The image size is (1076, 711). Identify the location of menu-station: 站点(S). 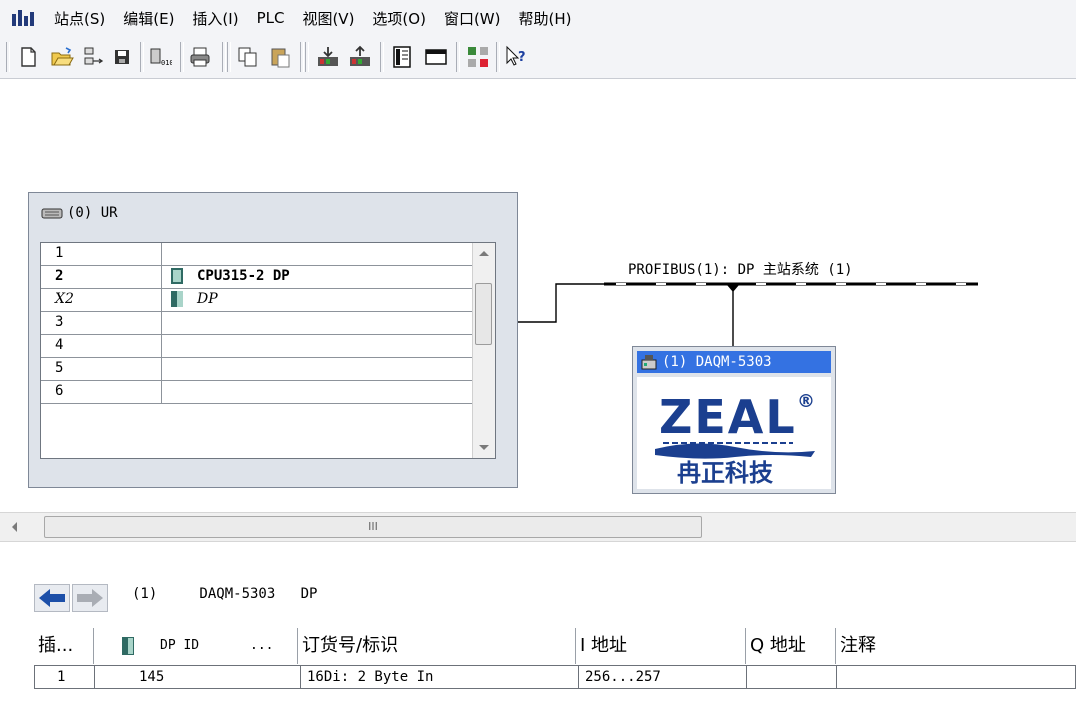
(79, 18).